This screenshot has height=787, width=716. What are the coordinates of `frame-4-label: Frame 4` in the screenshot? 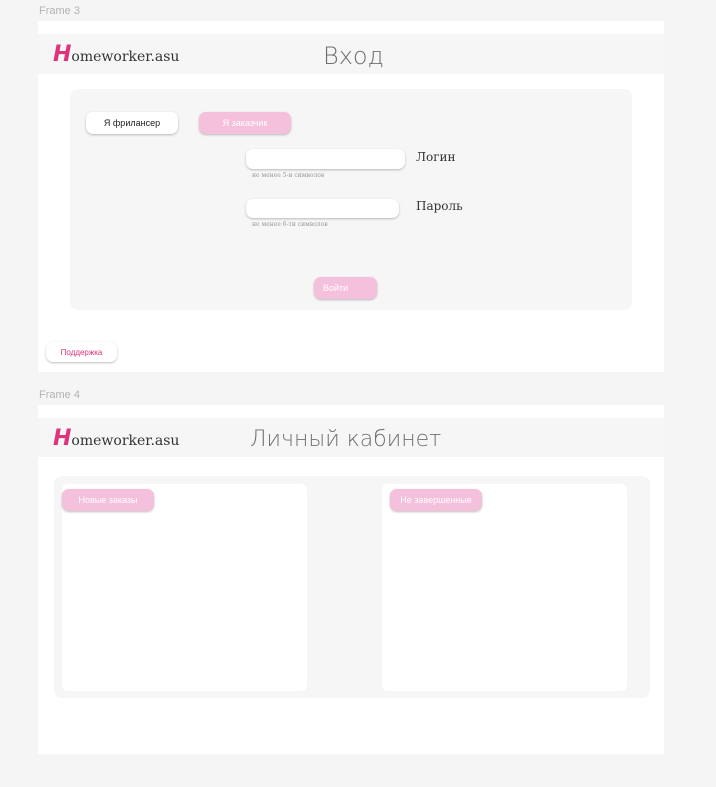 It's located at (59, 395).